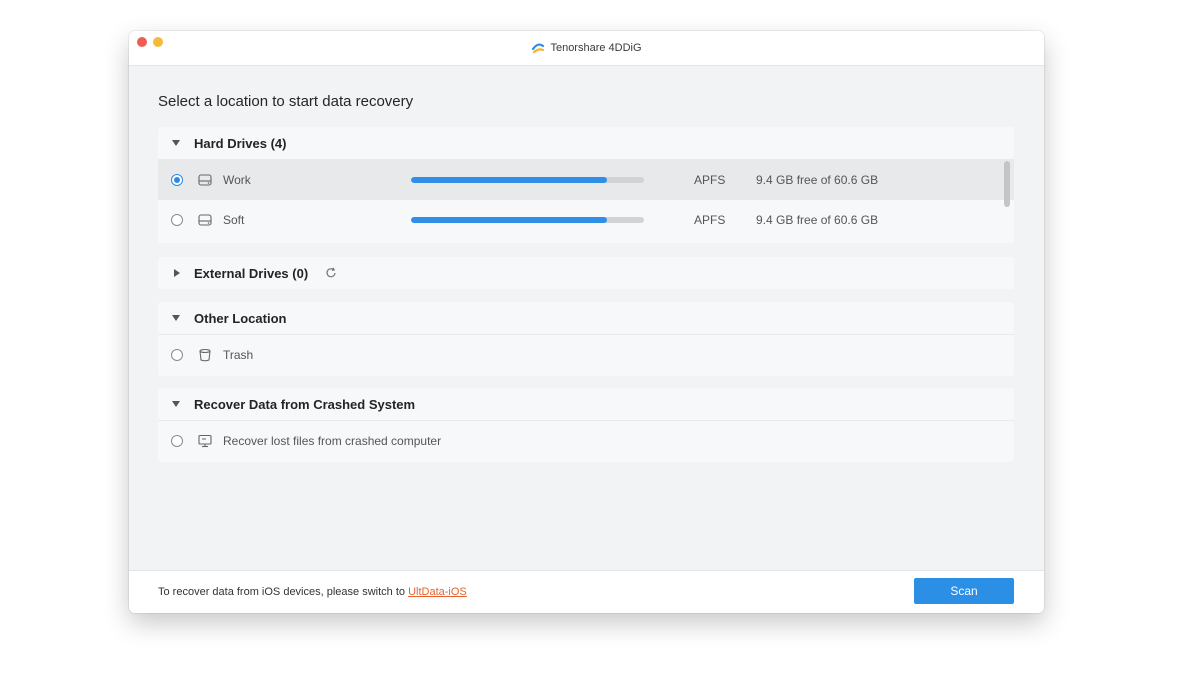  Describe the element at coordinates (177, 220) in the screenshot. I see `drive-radio-soft` at that location.